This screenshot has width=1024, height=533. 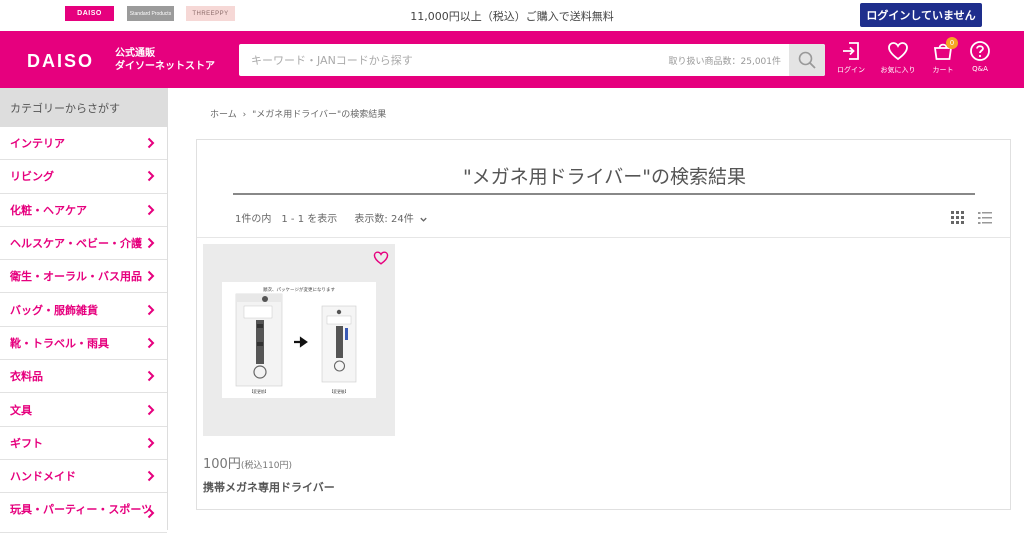 I want to click on sidebar-item-label: リビング, so click(x=32, y=177).